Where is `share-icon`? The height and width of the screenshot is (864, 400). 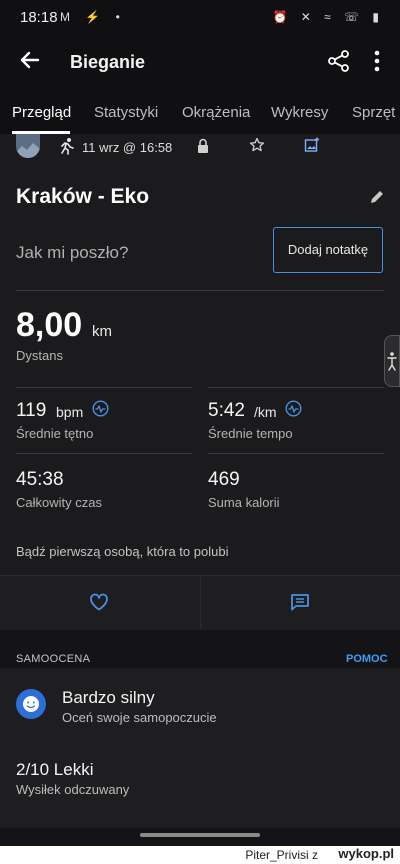 share-icon is located at coordinates (339, 61).